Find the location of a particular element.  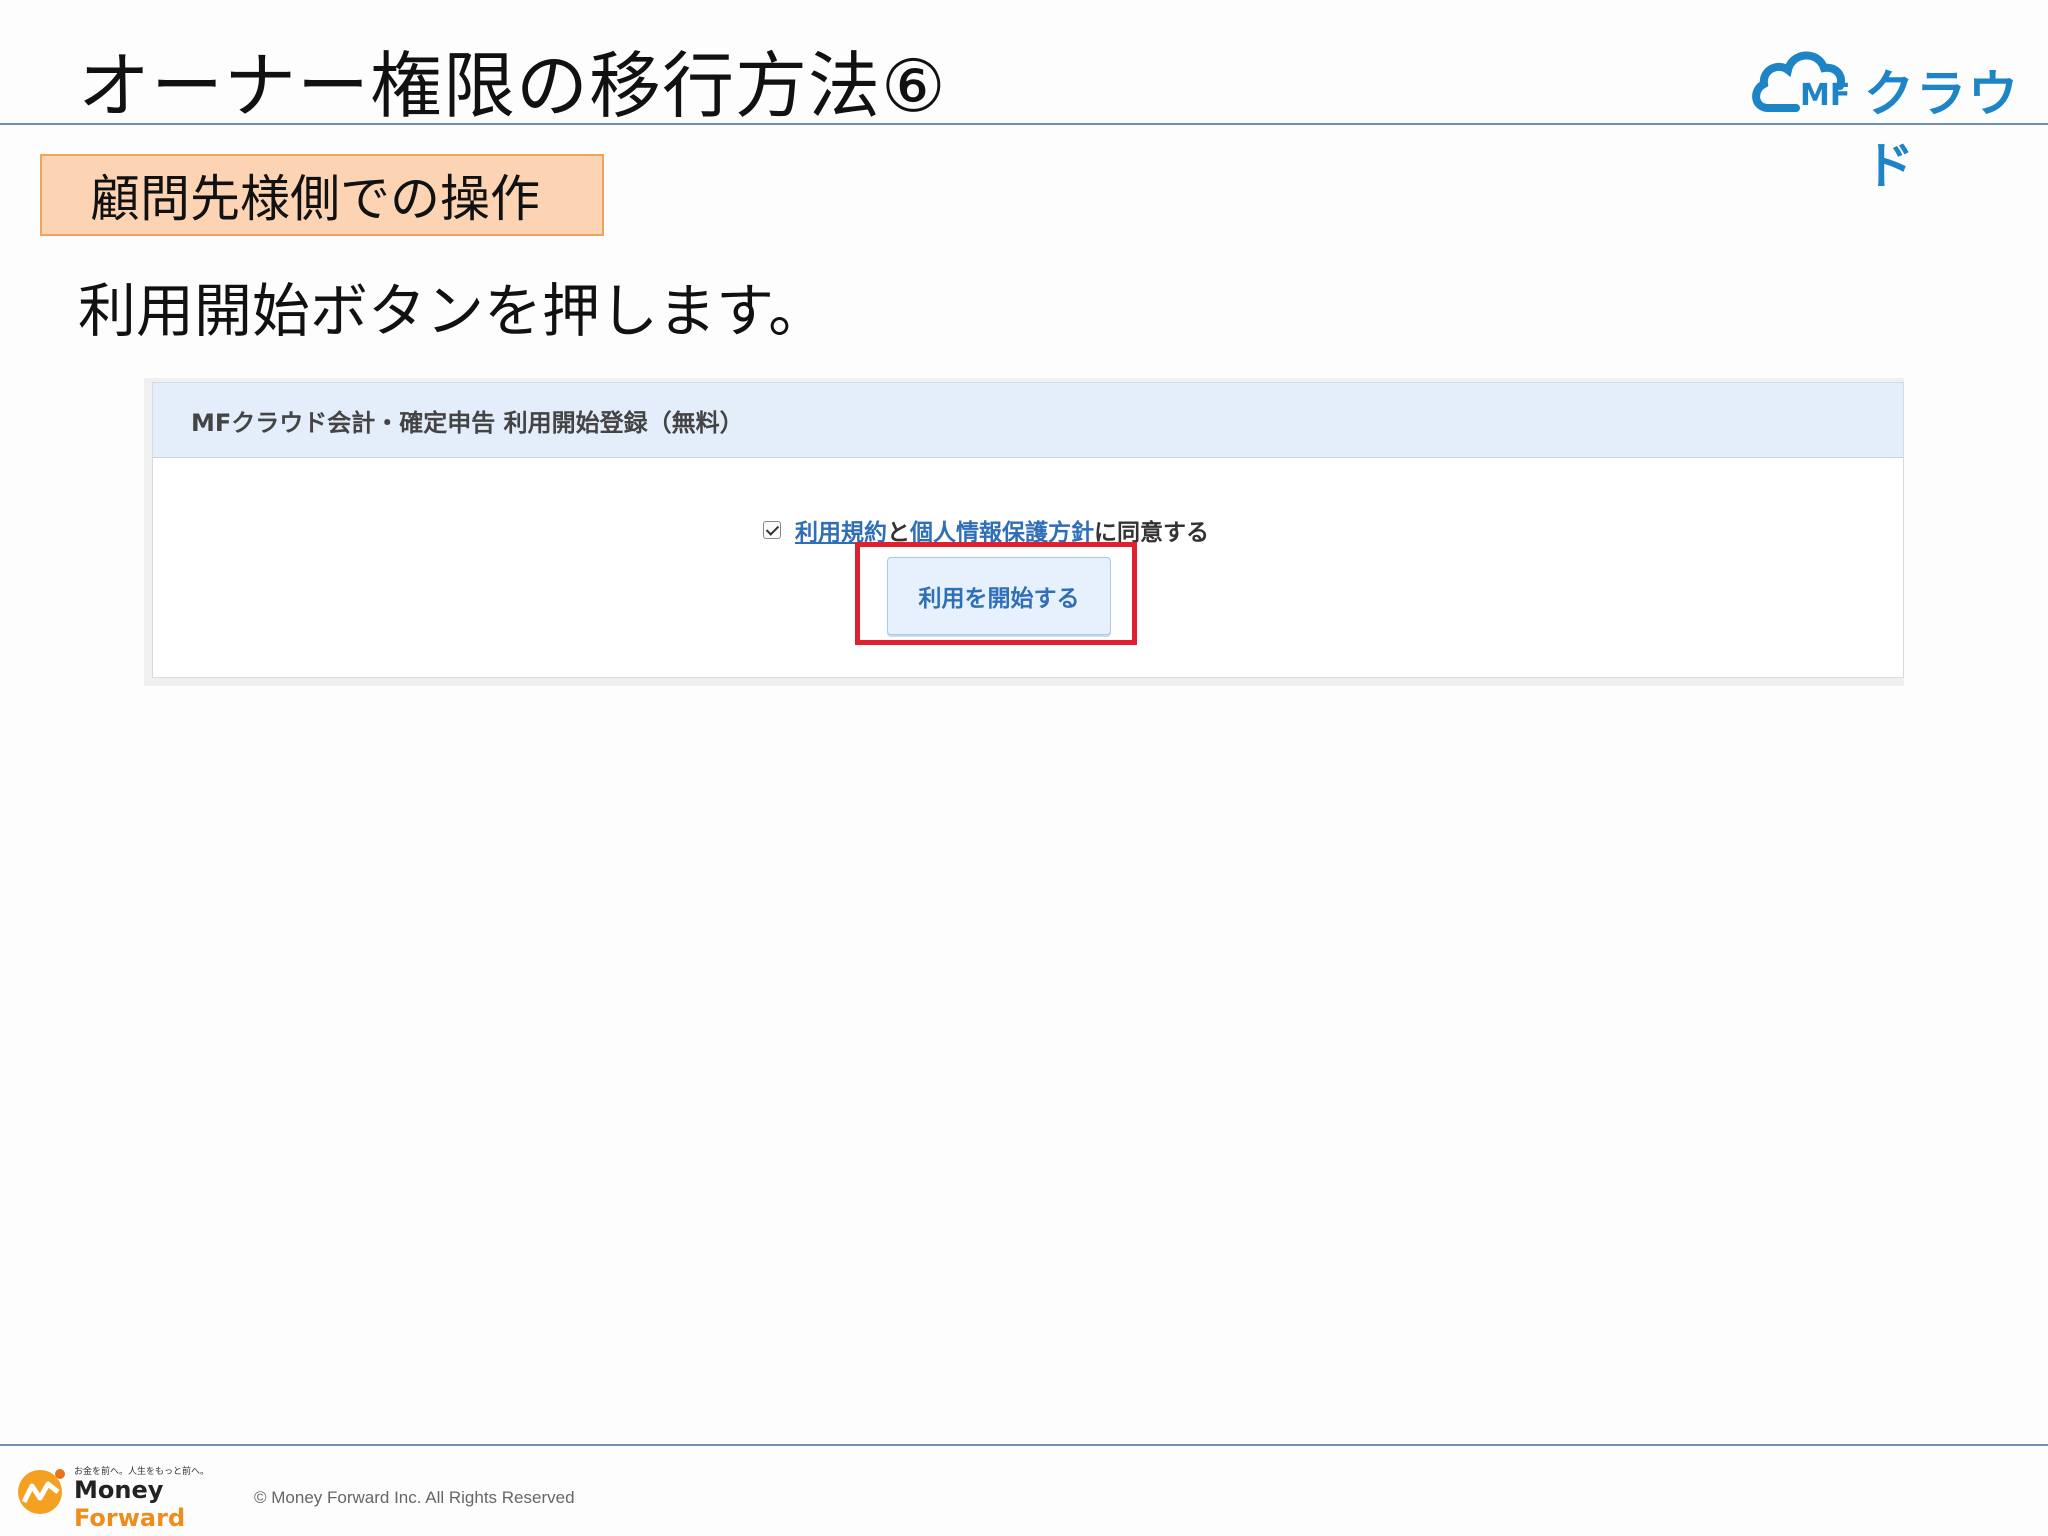

logo-forward: Forward is located at coordinates (130, 1518).